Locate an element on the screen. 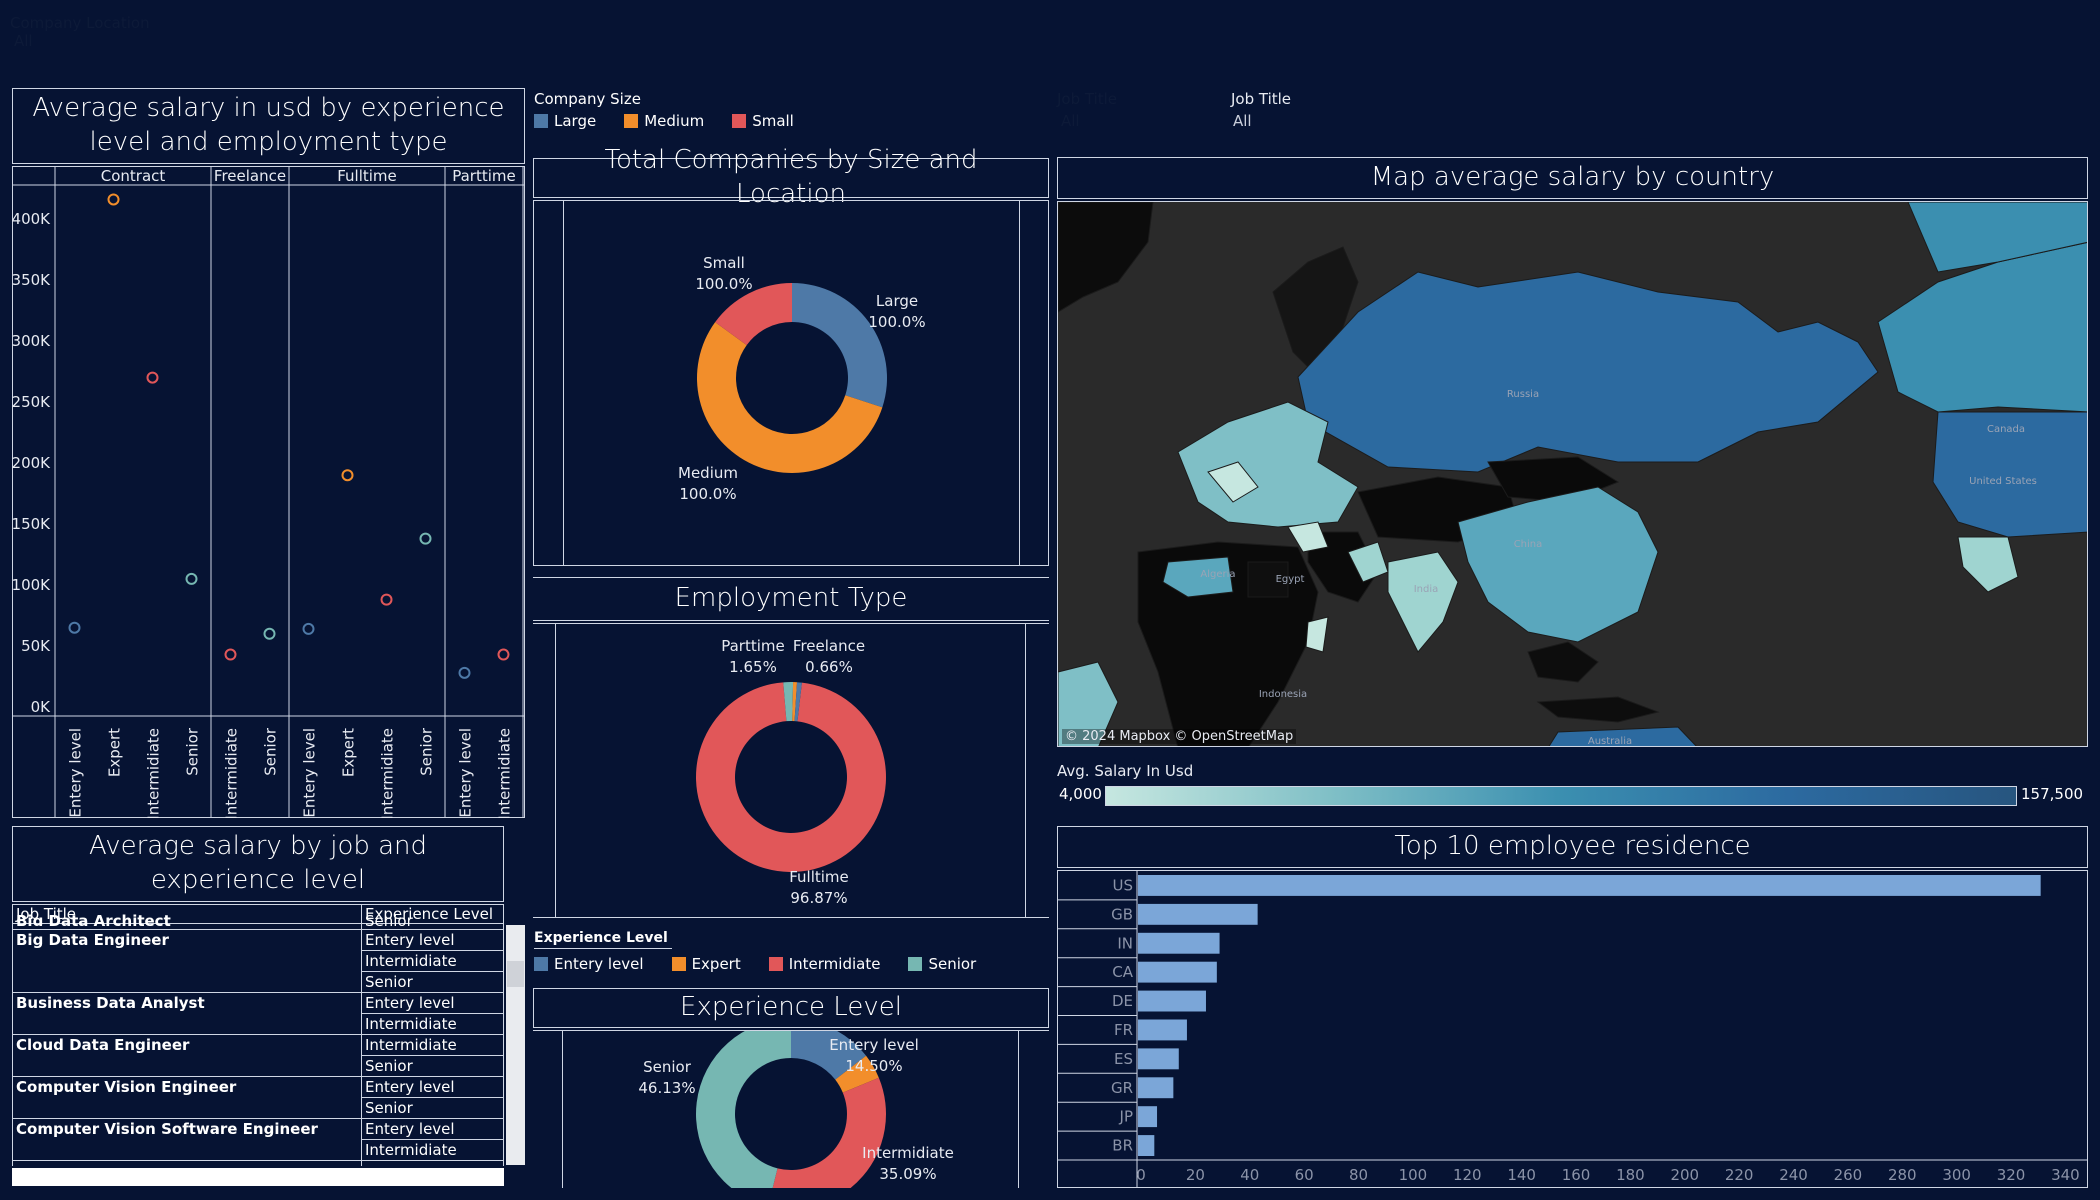  scatter-point-fulltime-intermidiate is located at coordinates (386, 599).